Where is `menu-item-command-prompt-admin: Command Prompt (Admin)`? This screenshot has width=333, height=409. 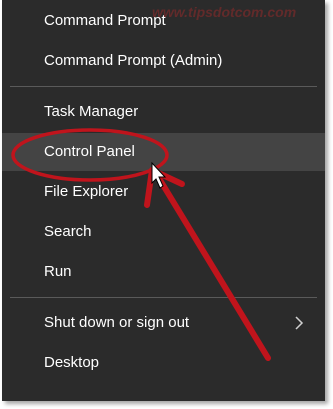 menu-item-command-prompt-admin: Command Prompt (Admin) is located at coordinates (163, 61).